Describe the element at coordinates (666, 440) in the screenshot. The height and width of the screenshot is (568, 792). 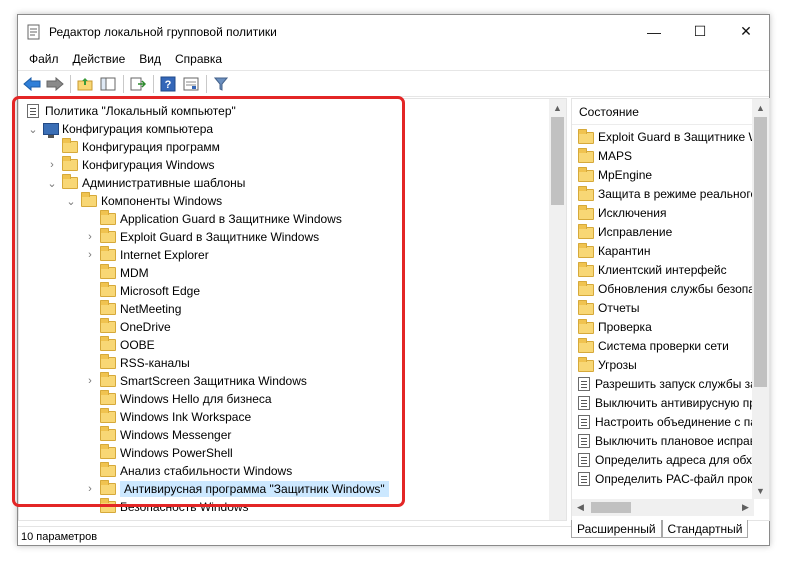
I see `list-item: Выключить плановое исправление` at that location.